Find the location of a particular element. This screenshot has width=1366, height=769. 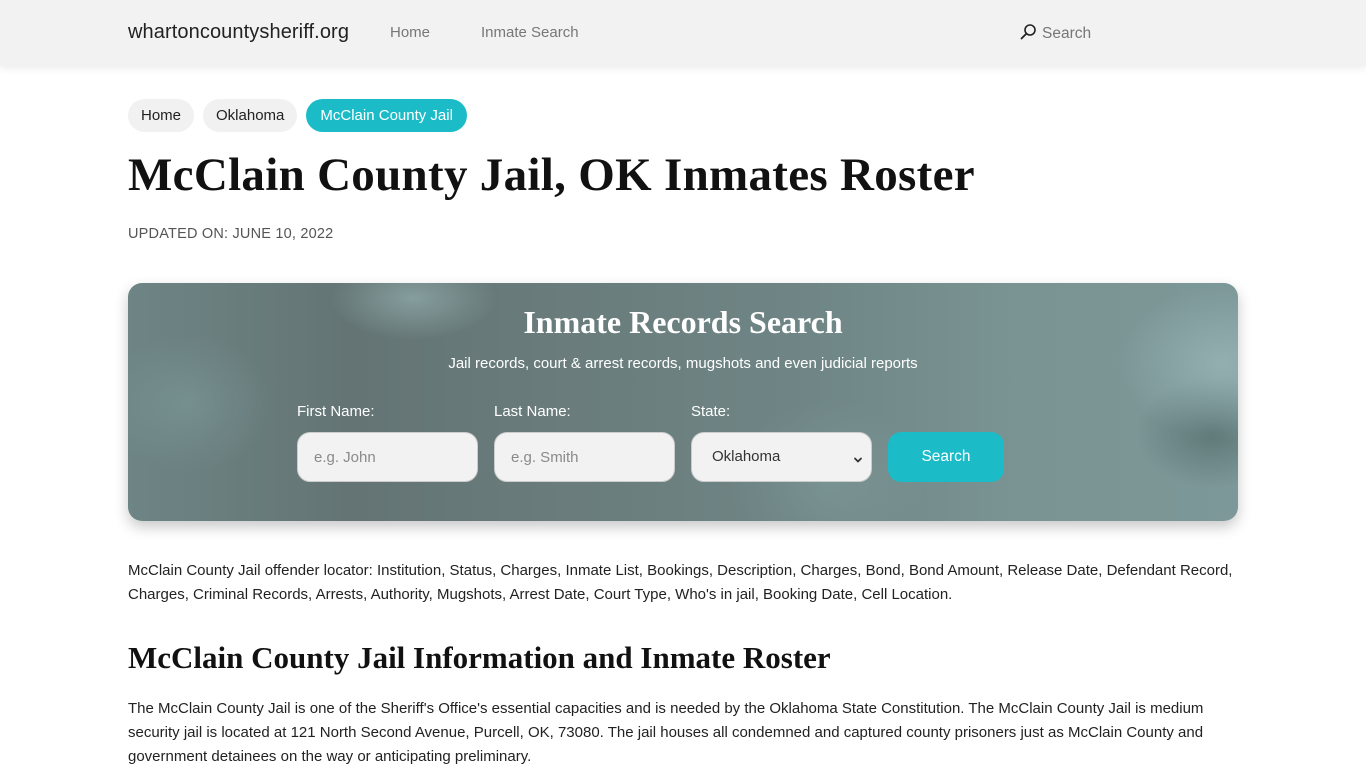

breadcrumb-oklahoma: Oklahoma is located at coordinates (250, 115).